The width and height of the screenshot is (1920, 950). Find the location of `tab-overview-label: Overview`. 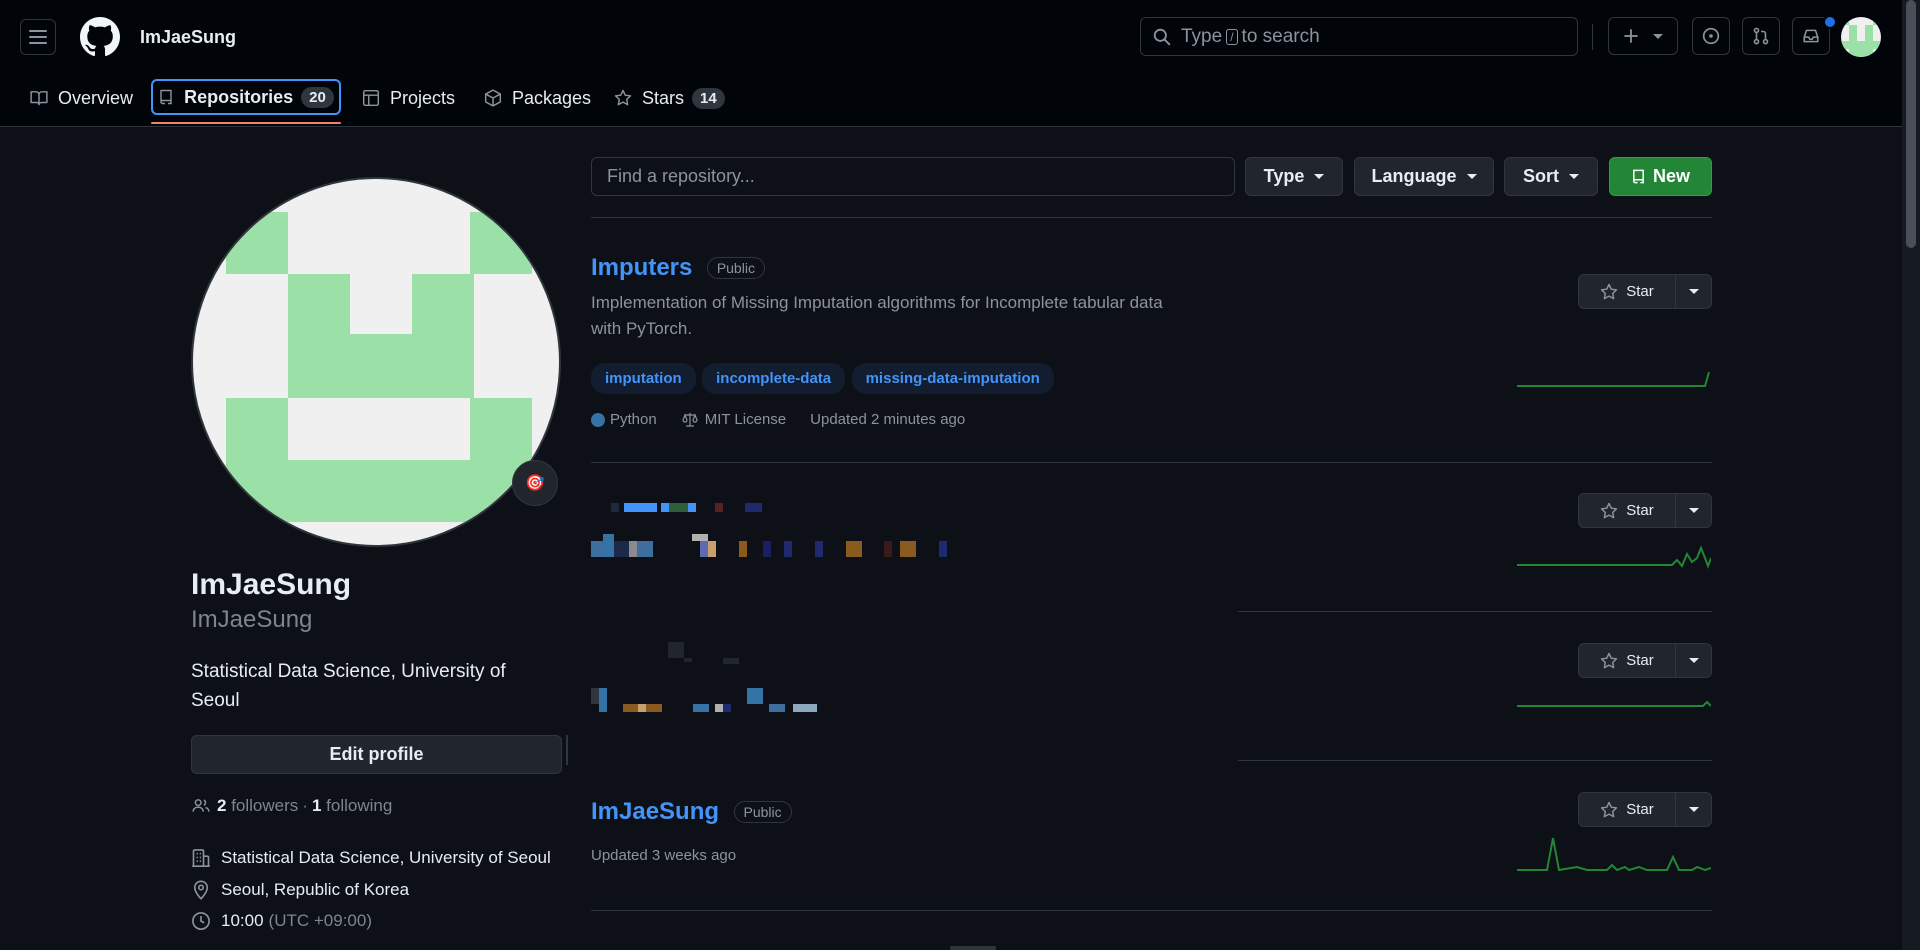

tab-overview-label: Overview is located at coordinates (96, 97).